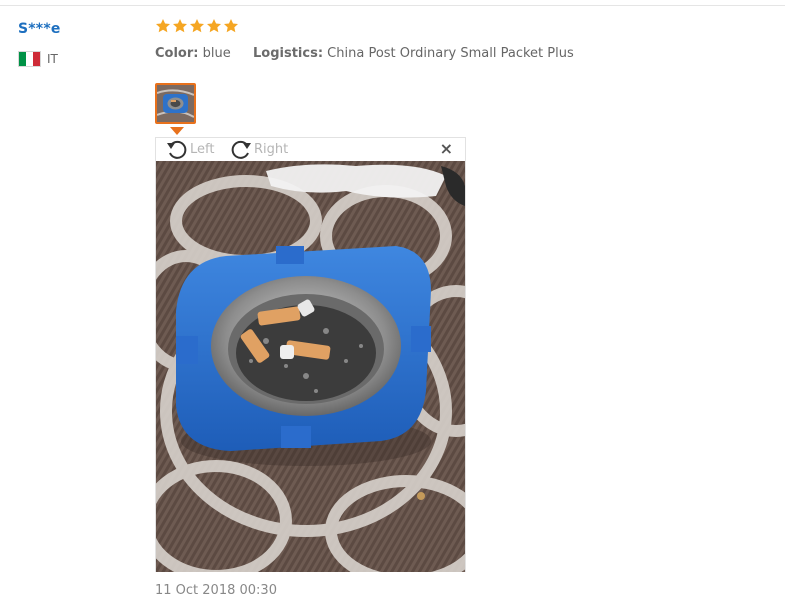 The height and width of the screenshot is (607, 785). I want to click on reviewer-country: IT, so click(38, 59).